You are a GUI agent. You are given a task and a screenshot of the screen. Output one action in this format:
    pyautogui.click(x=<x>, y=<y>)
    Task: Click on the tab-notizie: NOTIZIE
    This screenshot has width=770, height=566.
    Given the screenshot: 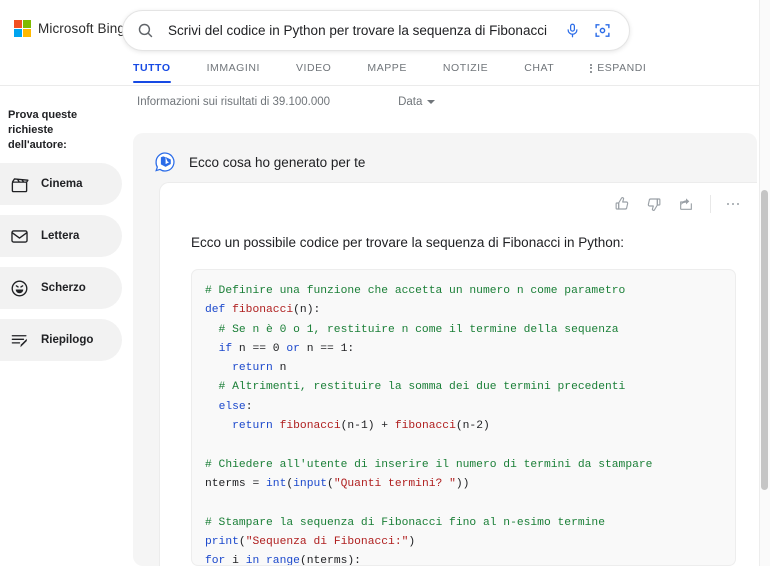 What is the action you would take?
    pyautogui.click(x=465, y=69)
    